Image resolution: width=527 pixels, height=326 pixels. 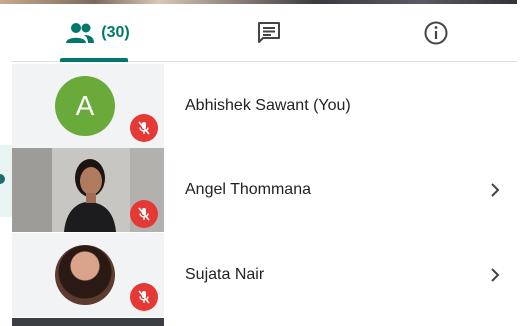 I want to click on left-edge, so click(x=6, y=181).